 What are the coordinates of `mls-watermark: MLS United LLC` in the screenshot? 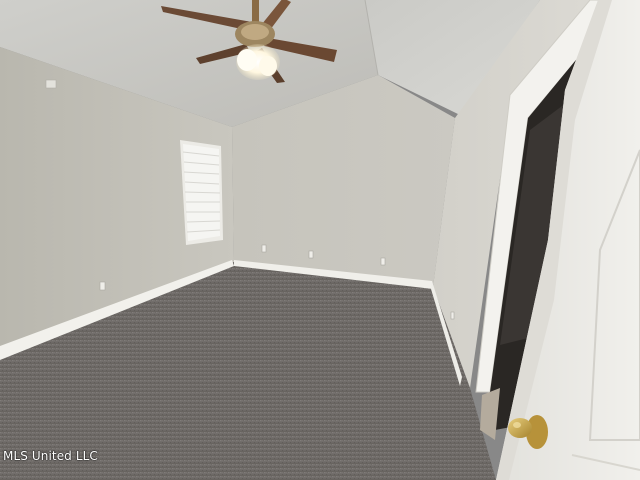 It's located at (50, 456).